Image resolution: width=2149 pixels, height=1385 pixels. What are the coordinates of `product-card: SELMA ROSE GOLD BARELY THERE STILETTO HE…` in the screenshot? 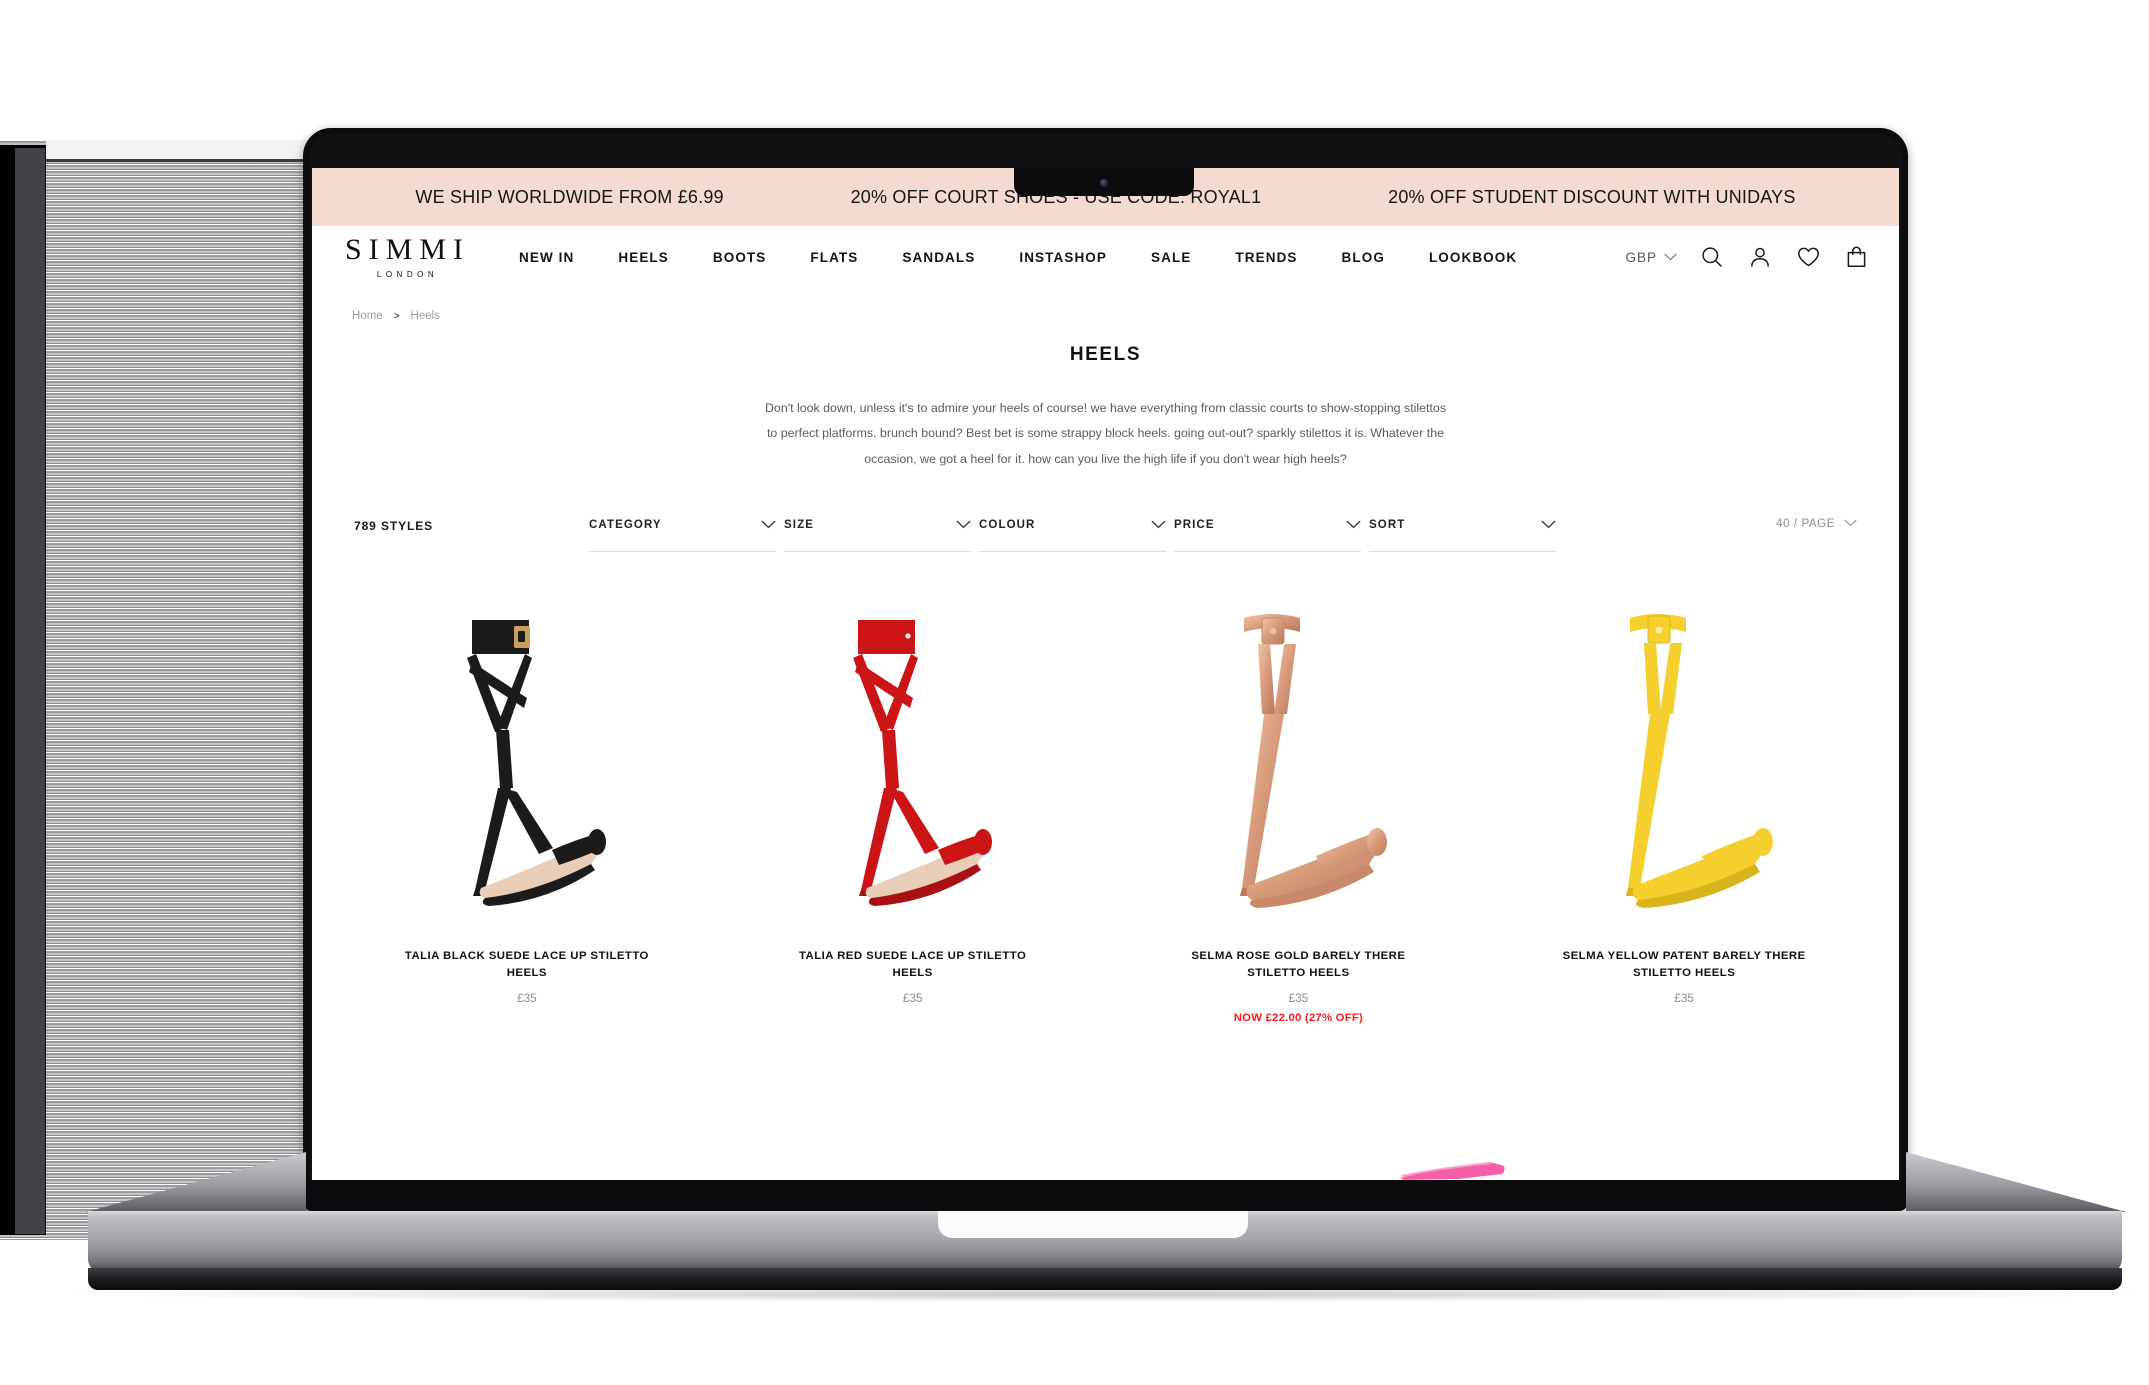 It's located at (1299, 813).